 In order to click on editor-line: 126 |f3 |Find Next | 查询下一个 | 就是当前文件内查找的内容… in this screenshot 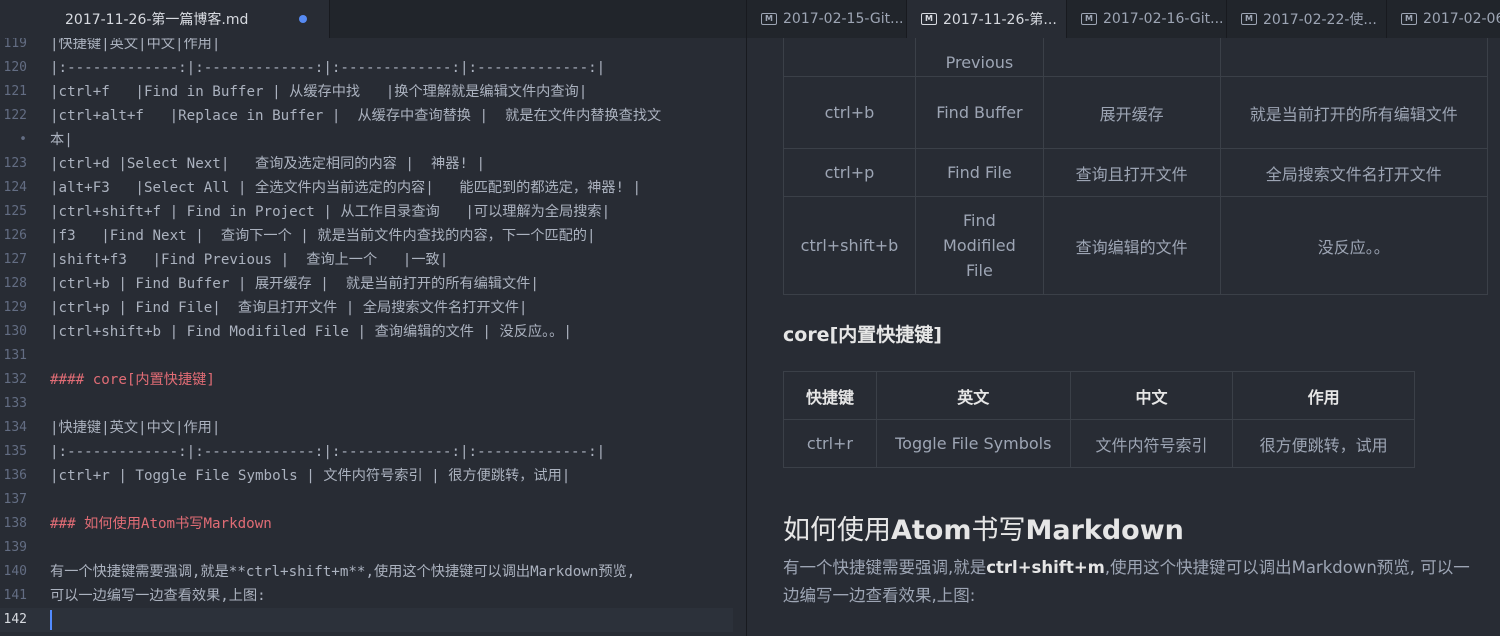, I will do `click(373, 236)`.